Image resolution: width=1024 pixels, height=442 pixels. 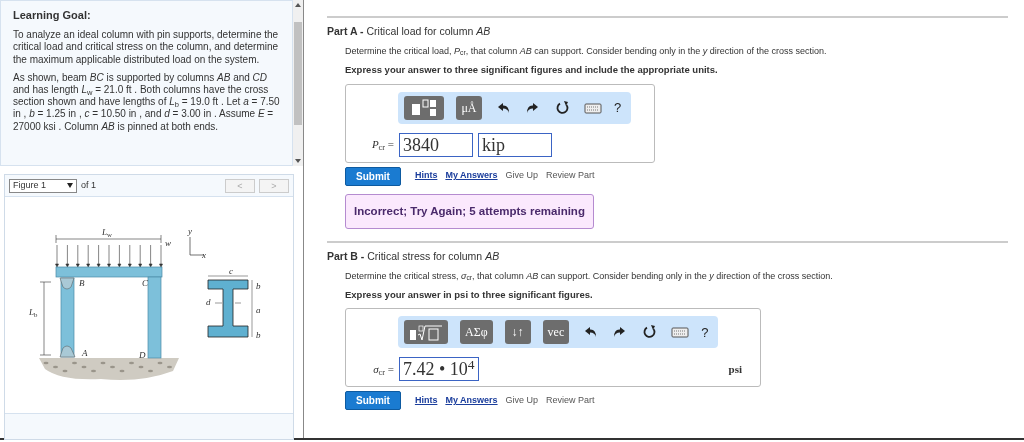 What do you see at coordinates (146, 102) in the screenshot?
I see `goal-paragraph: As shown, beam BC is supported by columns AB and CD and has length L$_{w}$ = 21.0 ft . Both columns have the cross section shown and have lengths of L$_{b}$ = 19.0 ft . Let a = 7.50 in , b = 1.25 in , c = 10.50 in , and d = 3.00 in . Assume E = 27000 ksi . Column AB is pinned at both ends.` at bounding box center [146, 102].